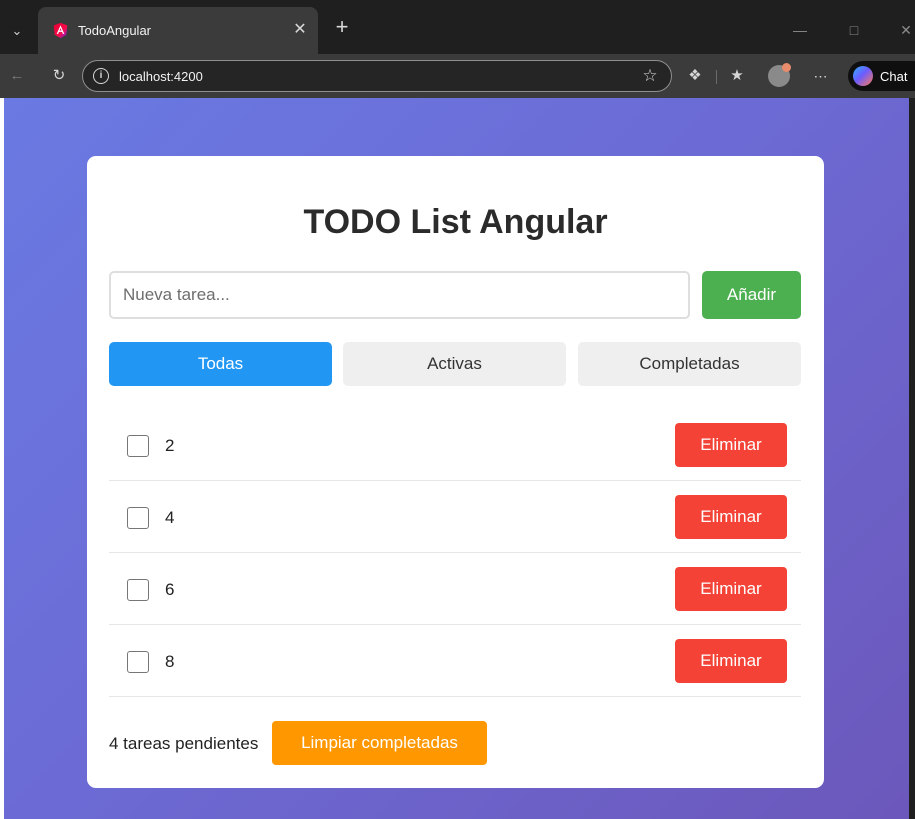  What do you see at coordinates (17, 31) in the screenshot?
I see `tab-list-chevron-icon: ⌄` at bounding box center [17, 31].